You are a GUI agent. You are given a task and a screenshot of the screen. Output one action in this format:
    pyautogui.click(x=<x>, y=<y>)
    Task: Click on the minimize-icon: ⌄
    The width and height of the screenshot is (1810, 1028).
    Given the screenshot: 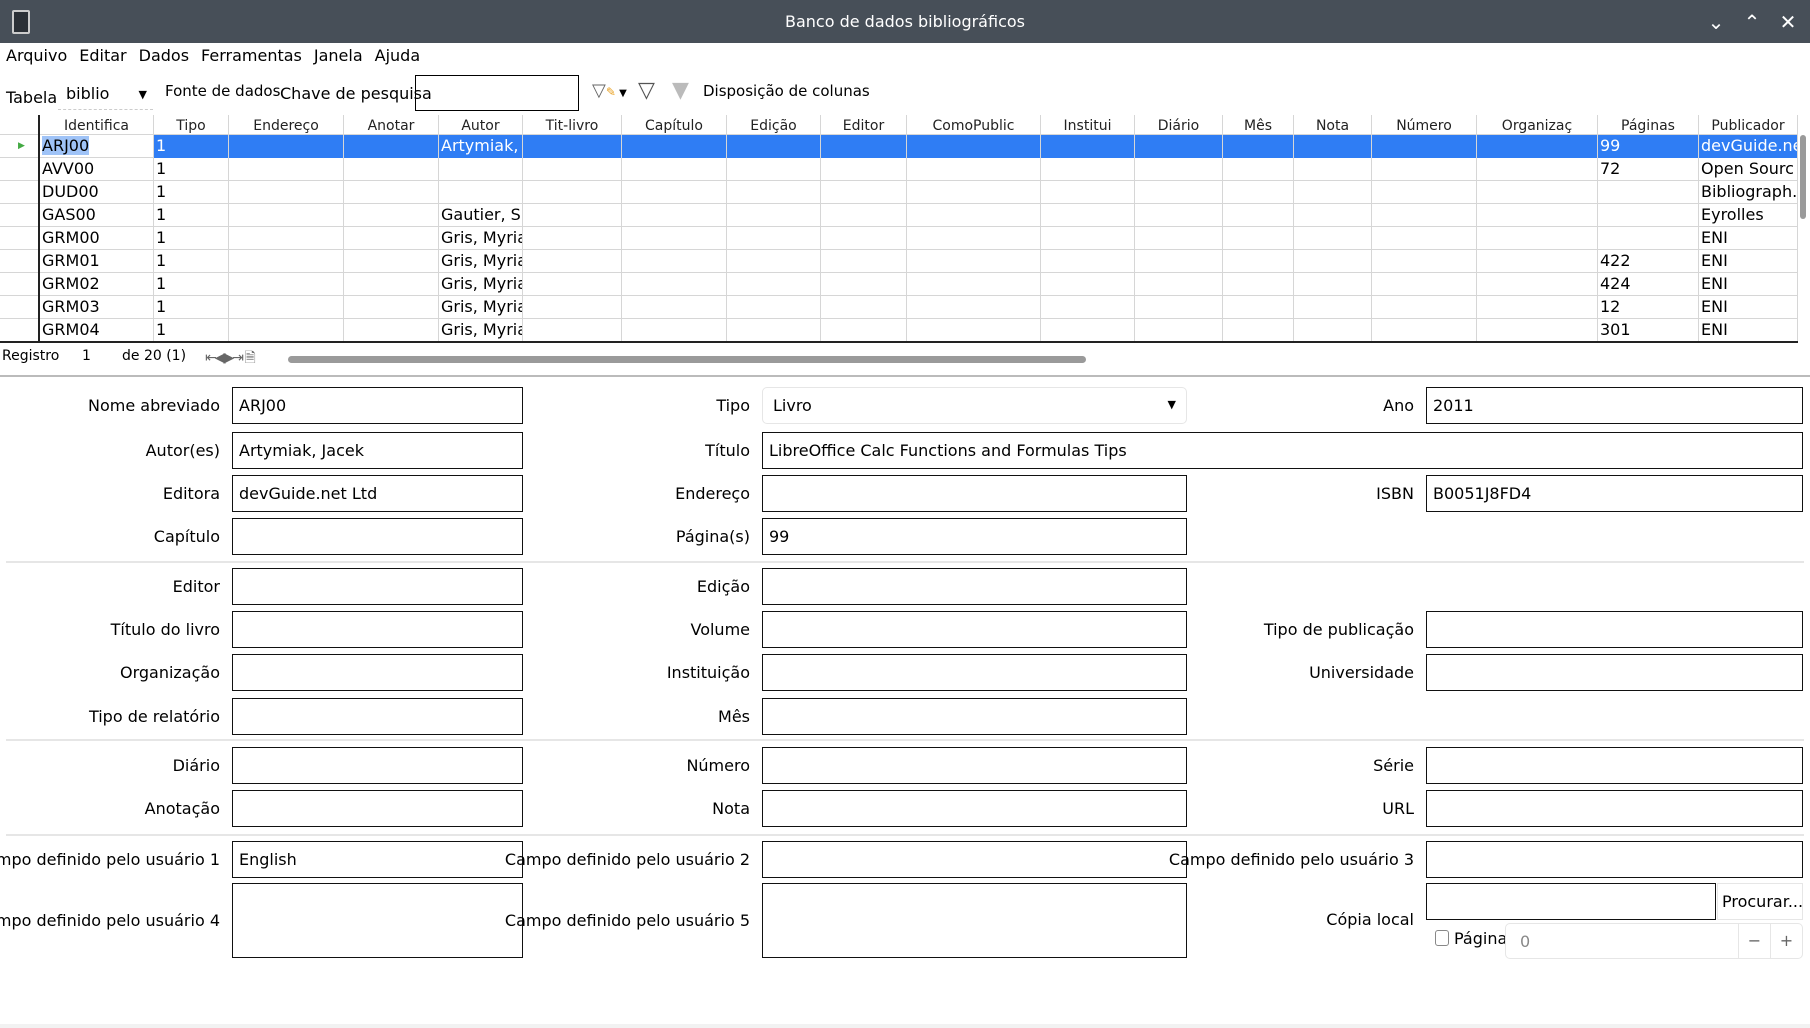 What is the action you would take?
    pyautogui.click(x=1716, y=22)
    